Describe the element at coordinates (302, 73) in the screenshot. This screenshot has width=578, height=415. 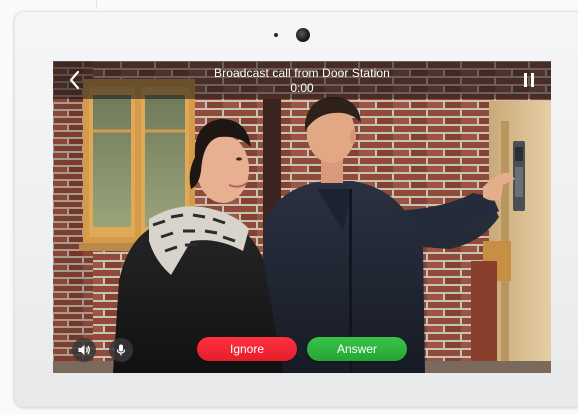
I see `call-title: Broadcast call from Door Station` at that location.